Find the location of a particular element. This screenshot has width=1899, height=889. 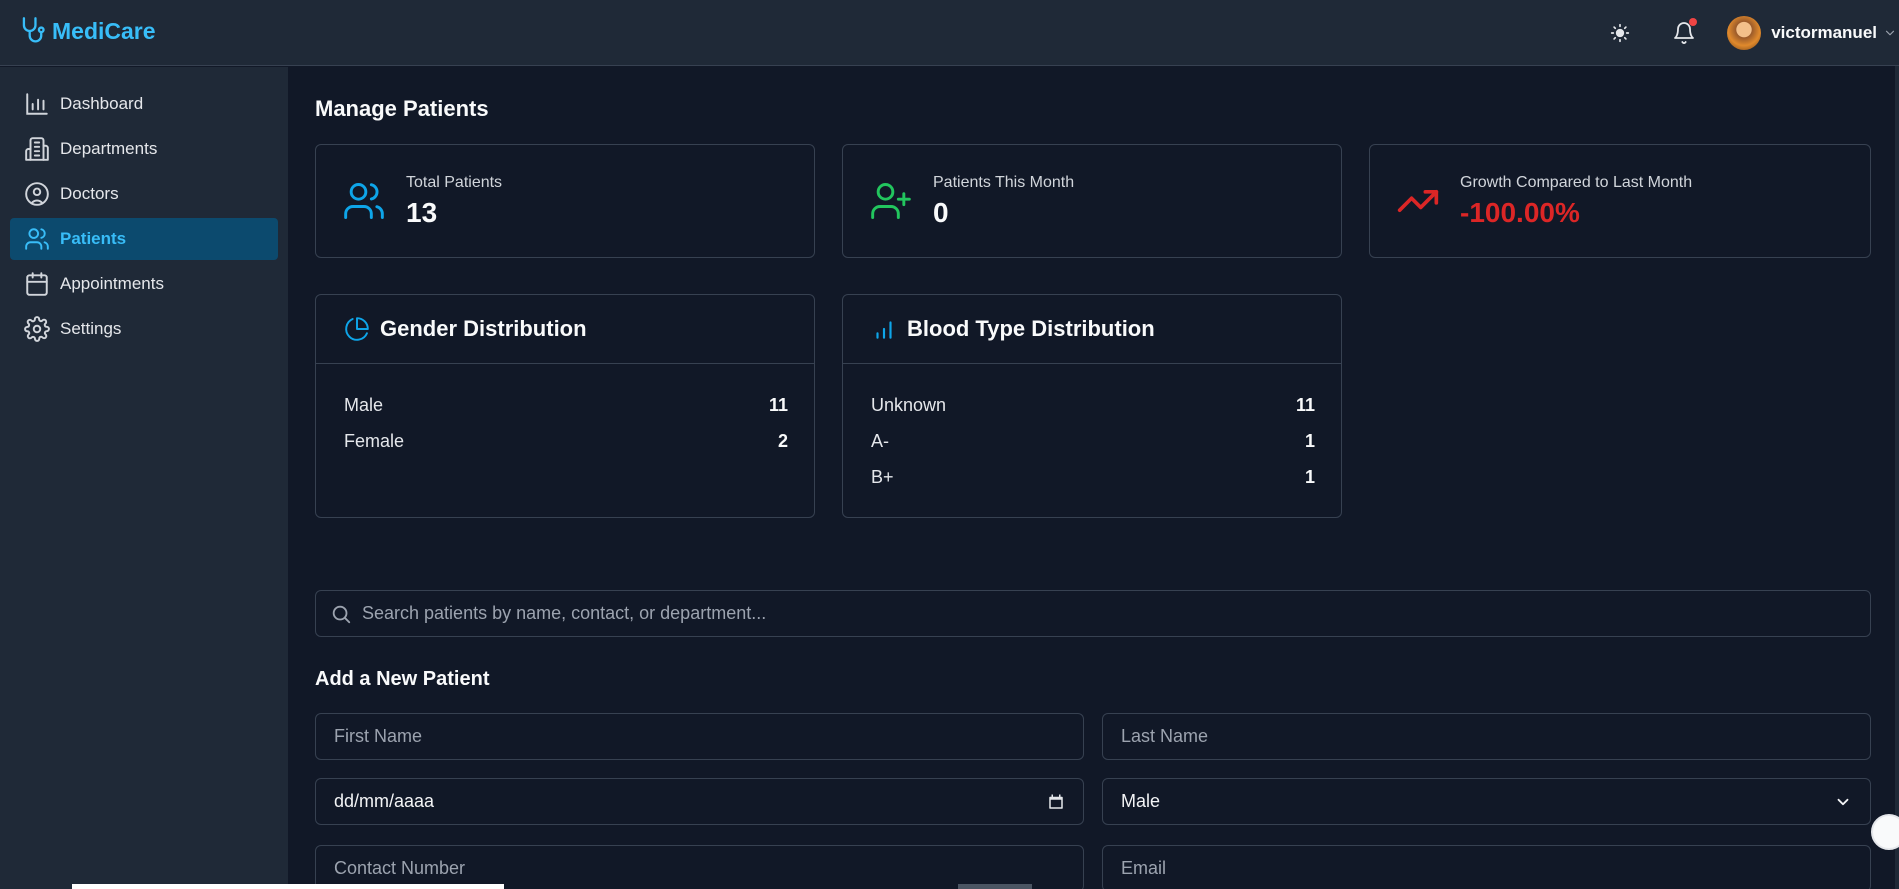

sidebar-item-departments: Departments is located at coordinates (144, 149).